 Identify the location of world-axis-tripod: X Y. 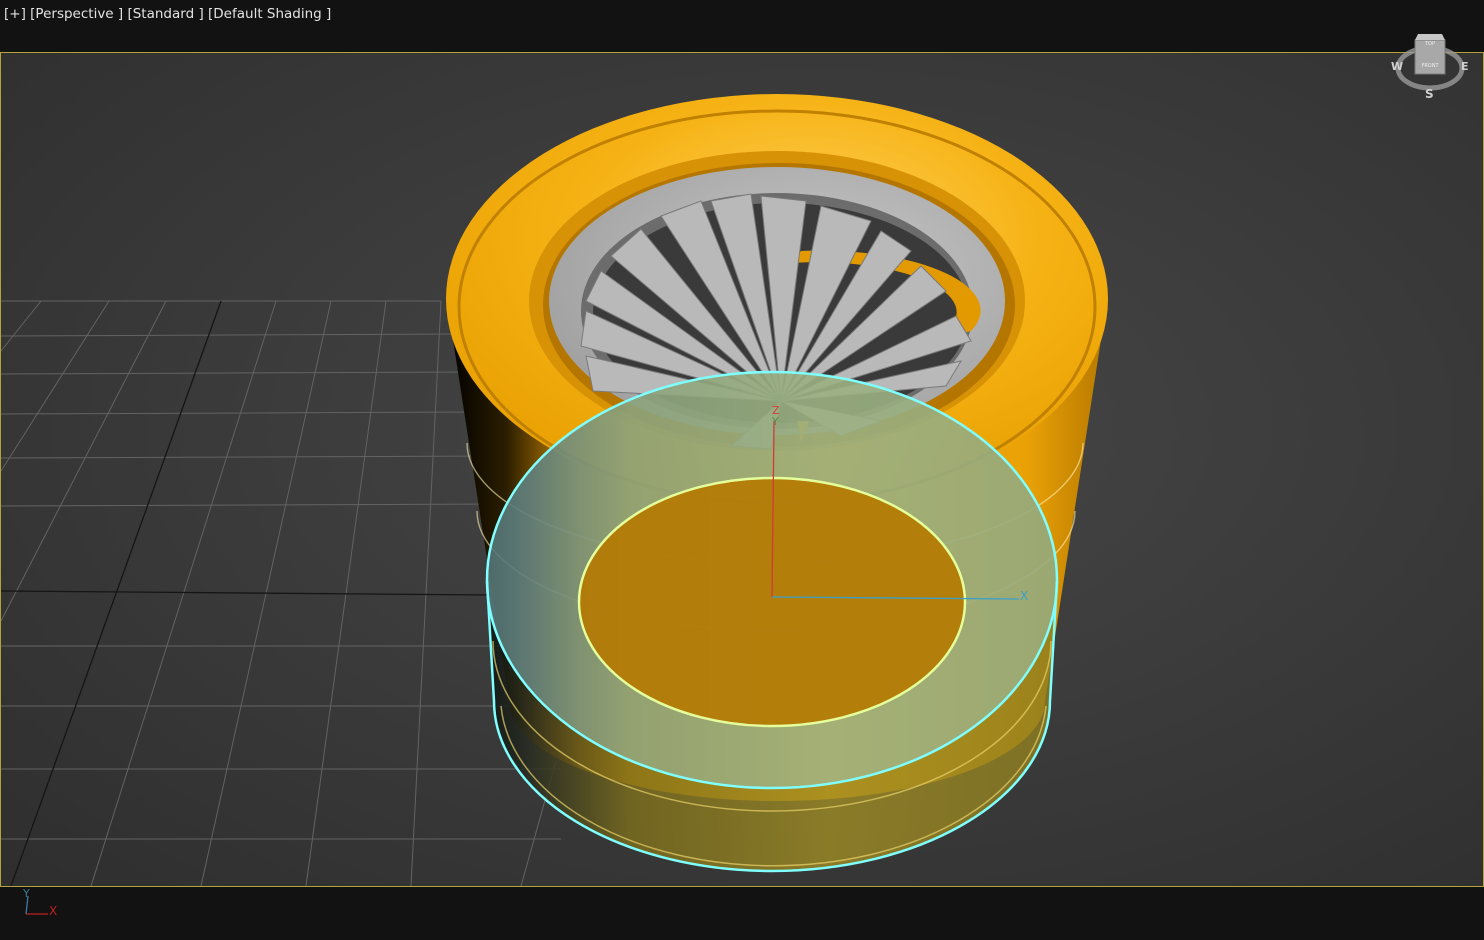
(39, 902).